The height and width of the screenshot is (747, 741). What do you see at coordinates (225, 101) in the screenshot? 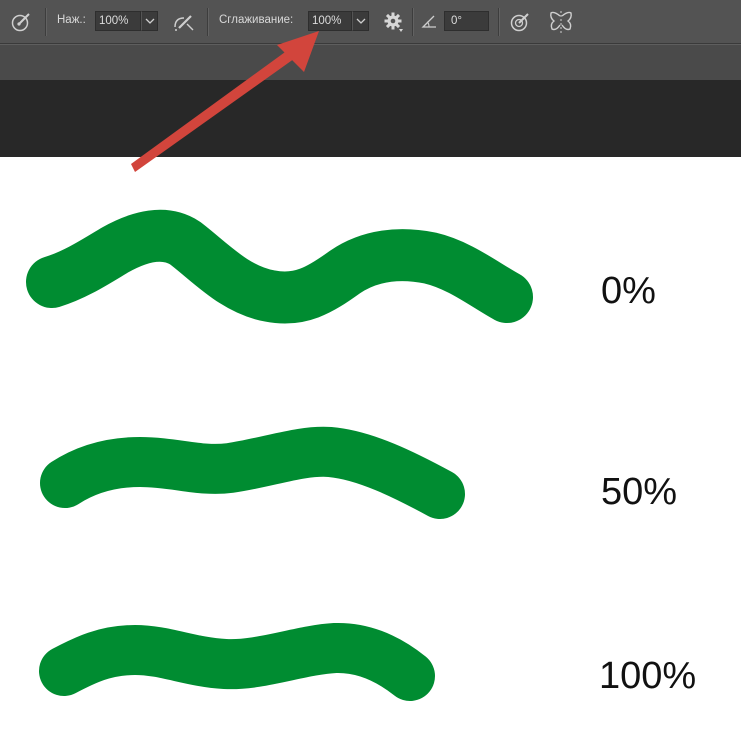
I see `annotation-arrow` at bounding box center [225, 101].